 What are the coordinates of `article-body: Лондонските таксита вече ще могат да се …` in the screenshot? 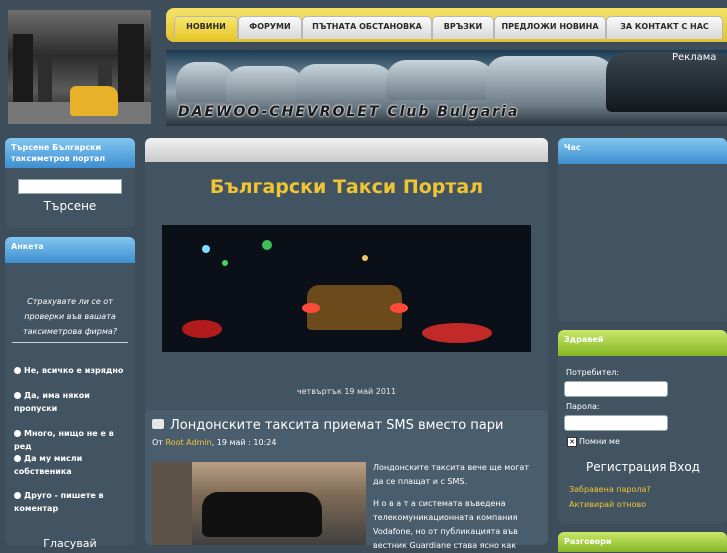 It's located at (456, 507).